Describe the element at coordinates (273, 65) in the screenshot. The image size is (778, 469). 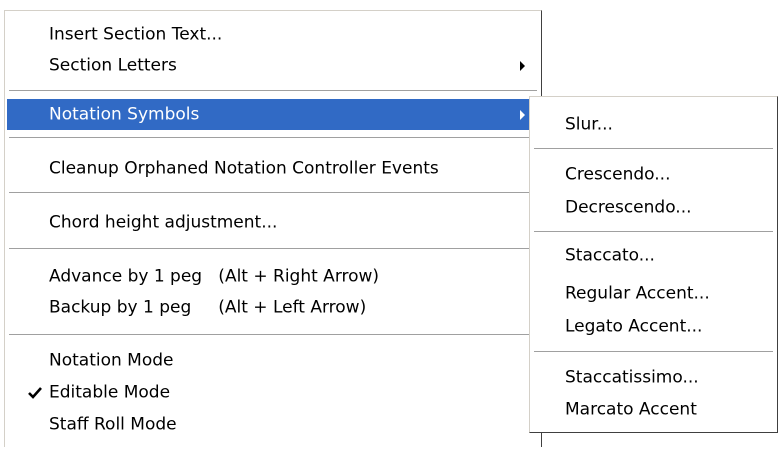
I see `menu-item-section-letters: Section Letters` at that location.